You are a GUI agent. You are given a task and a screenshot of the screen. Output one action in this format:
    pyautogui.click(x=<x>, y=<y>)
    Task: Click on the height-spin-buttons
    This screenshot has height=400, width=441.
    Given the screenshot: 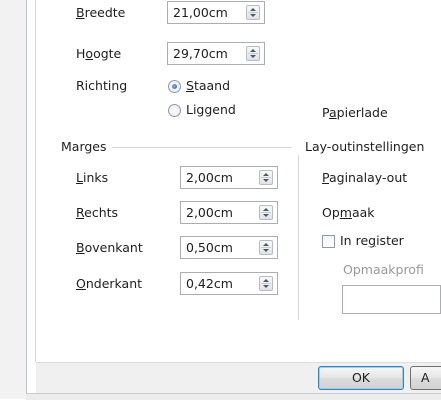 What is the action you would take?
    pyautogui.click(x=253, y=53)
    